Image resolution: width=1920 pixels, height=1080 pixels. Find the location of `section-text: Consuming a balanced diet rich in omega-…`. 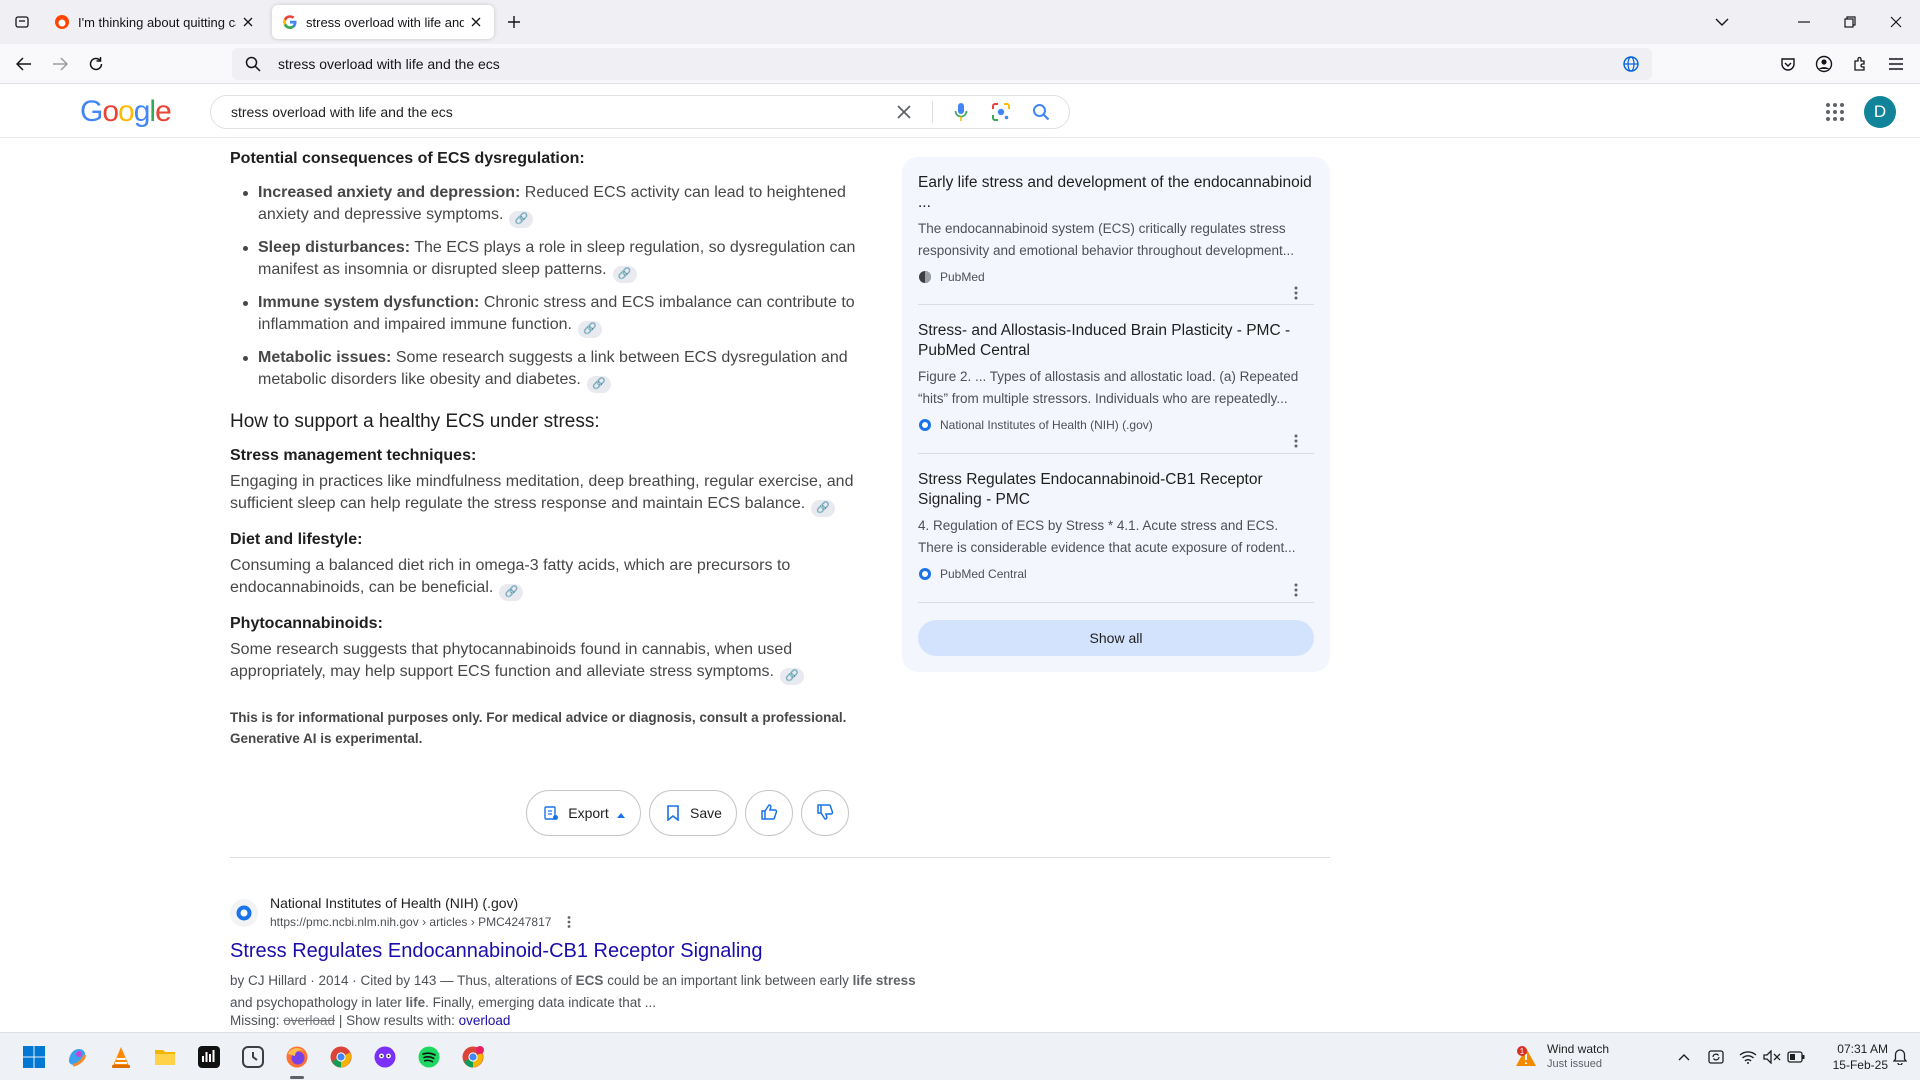

section-text: Consuming a balanced diet rich in omega-… is located at coordinates (545, 578).